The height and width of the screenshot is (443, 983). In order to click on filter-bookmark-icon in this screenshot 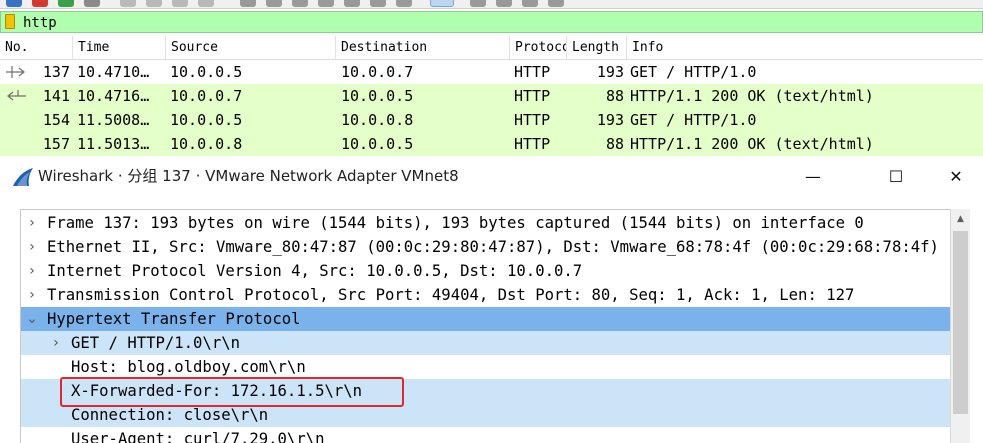, I will do `click(10, 21)`.